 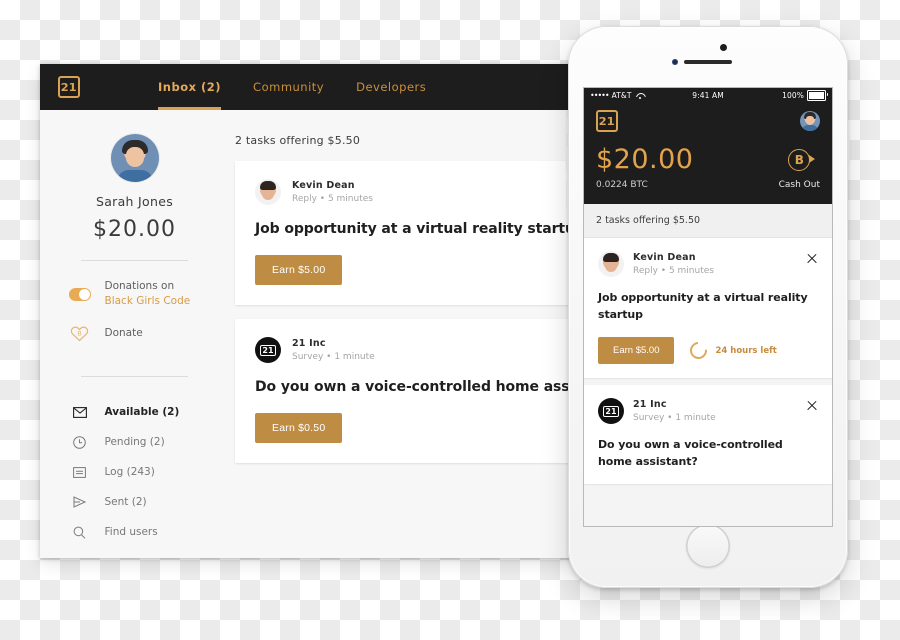 I want to click on donations-label: Donations on, so click(x=139, y=286).